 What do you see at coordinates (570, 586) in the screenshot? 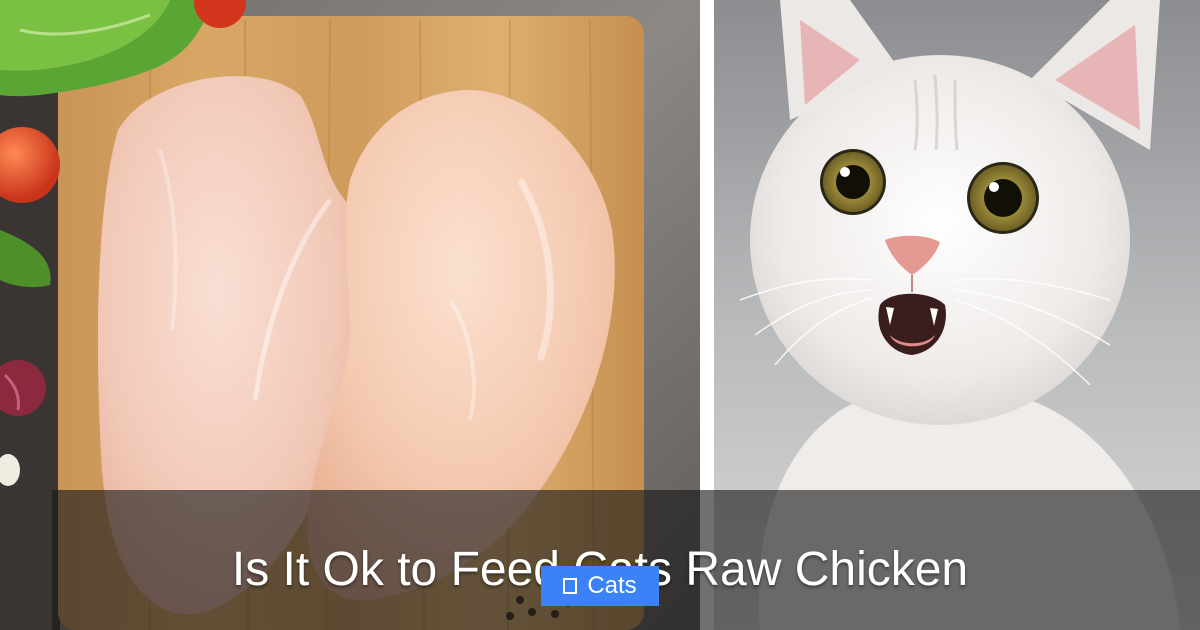
I see `category-icon` at bounding box center [570, 586].